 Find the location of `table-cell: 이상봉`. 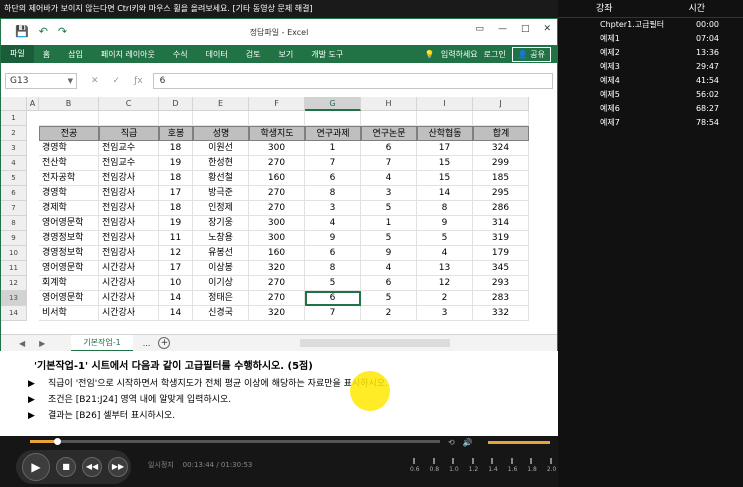

table-cell: 이상봉 is located at coordinates (221, 268).